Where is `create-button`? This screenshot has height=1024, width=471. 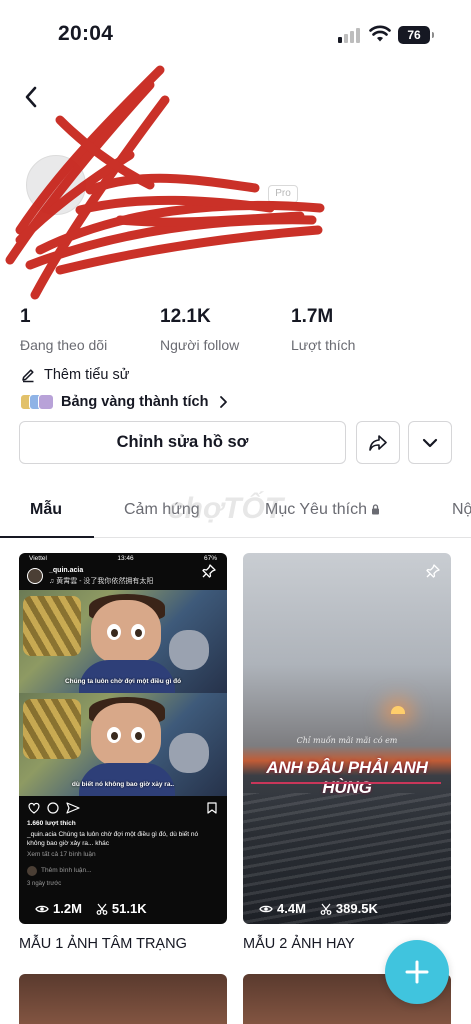
create-button is located at coordinates (417, 972).